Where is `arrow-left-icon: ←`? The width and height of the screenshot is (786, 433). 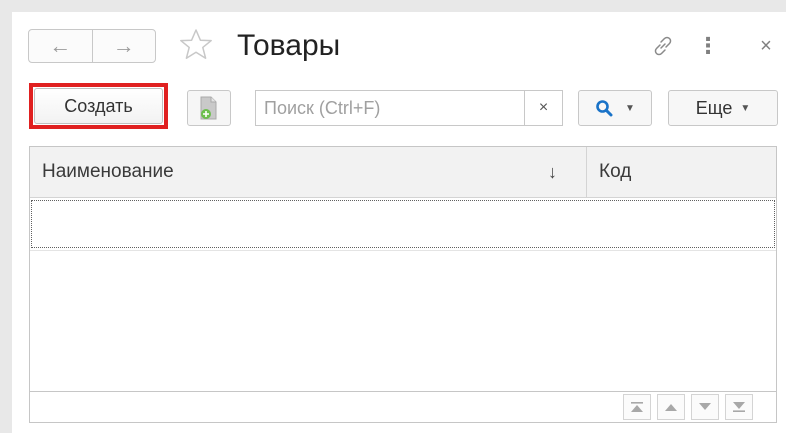
arrow-left-icon: ← is located at coordinates (60, 45).